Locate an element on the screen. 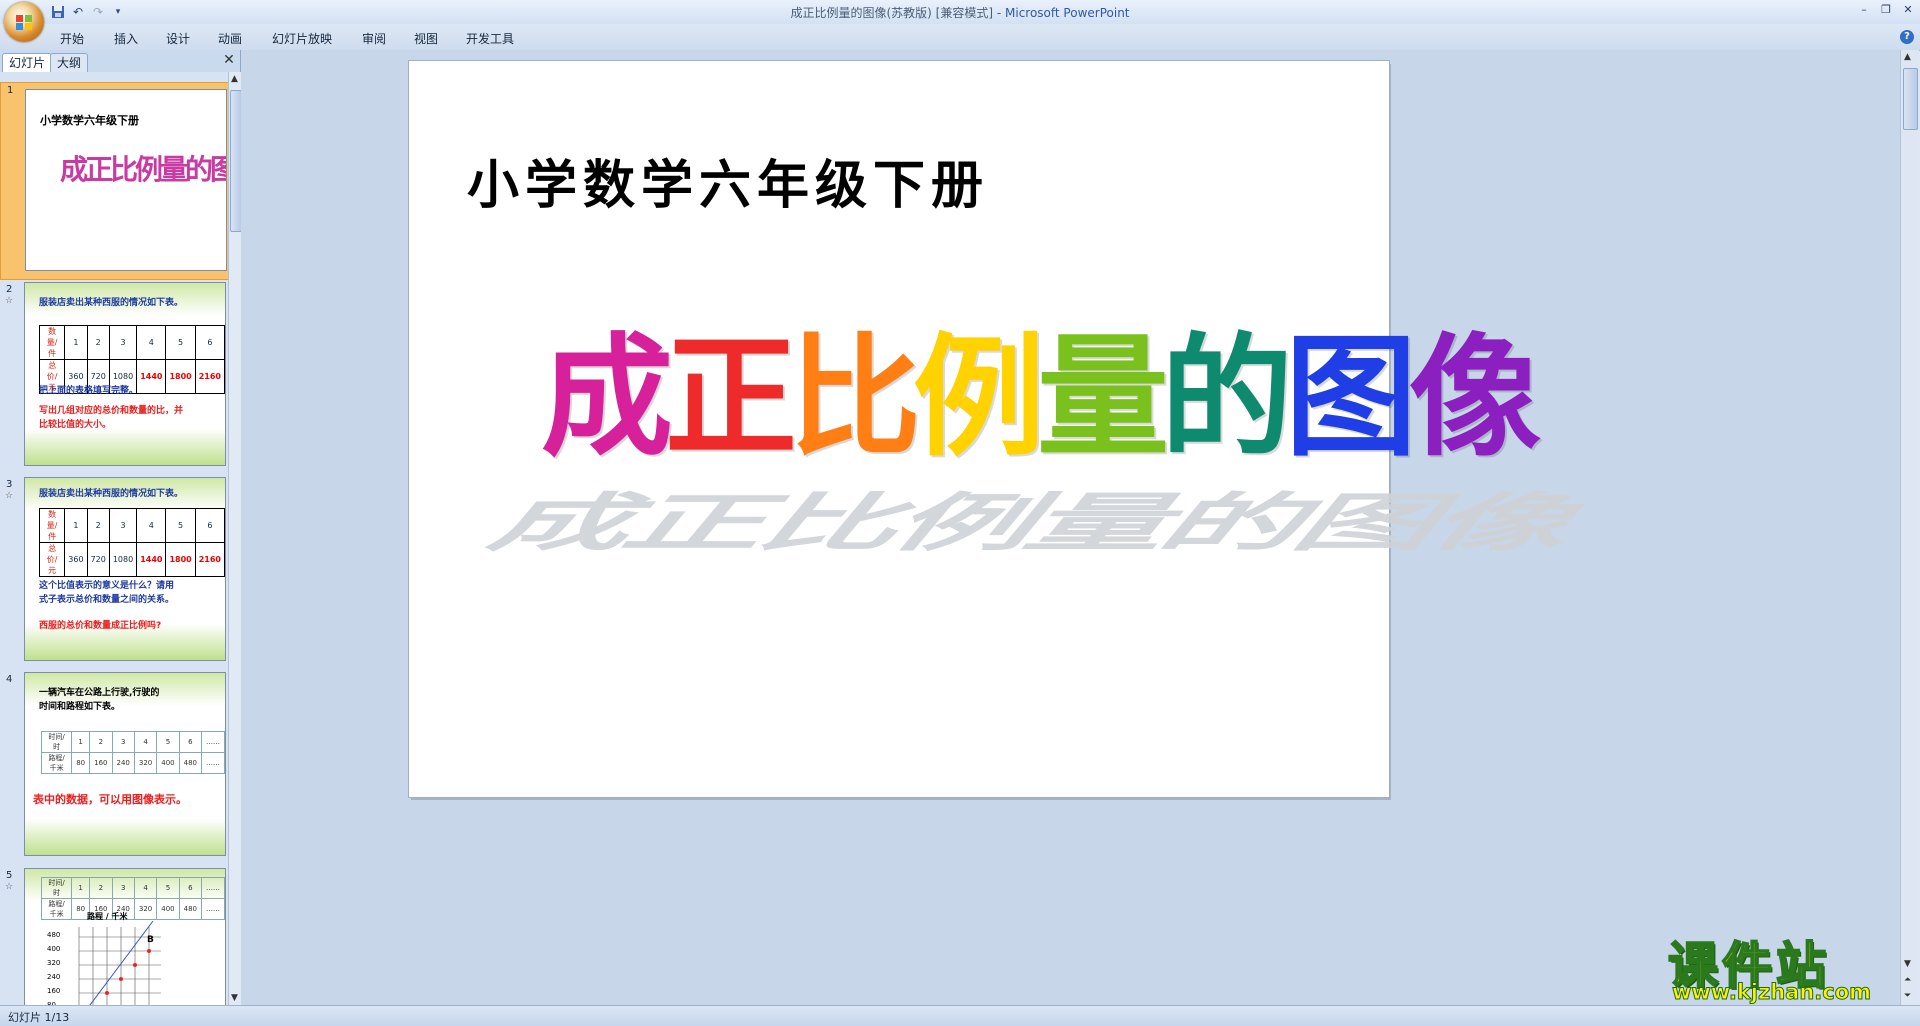 Image resolution: width=1920 pixels, height=1026 pixels. window-controls: – ❐ ✕ is located at coordinates (1886, 10).